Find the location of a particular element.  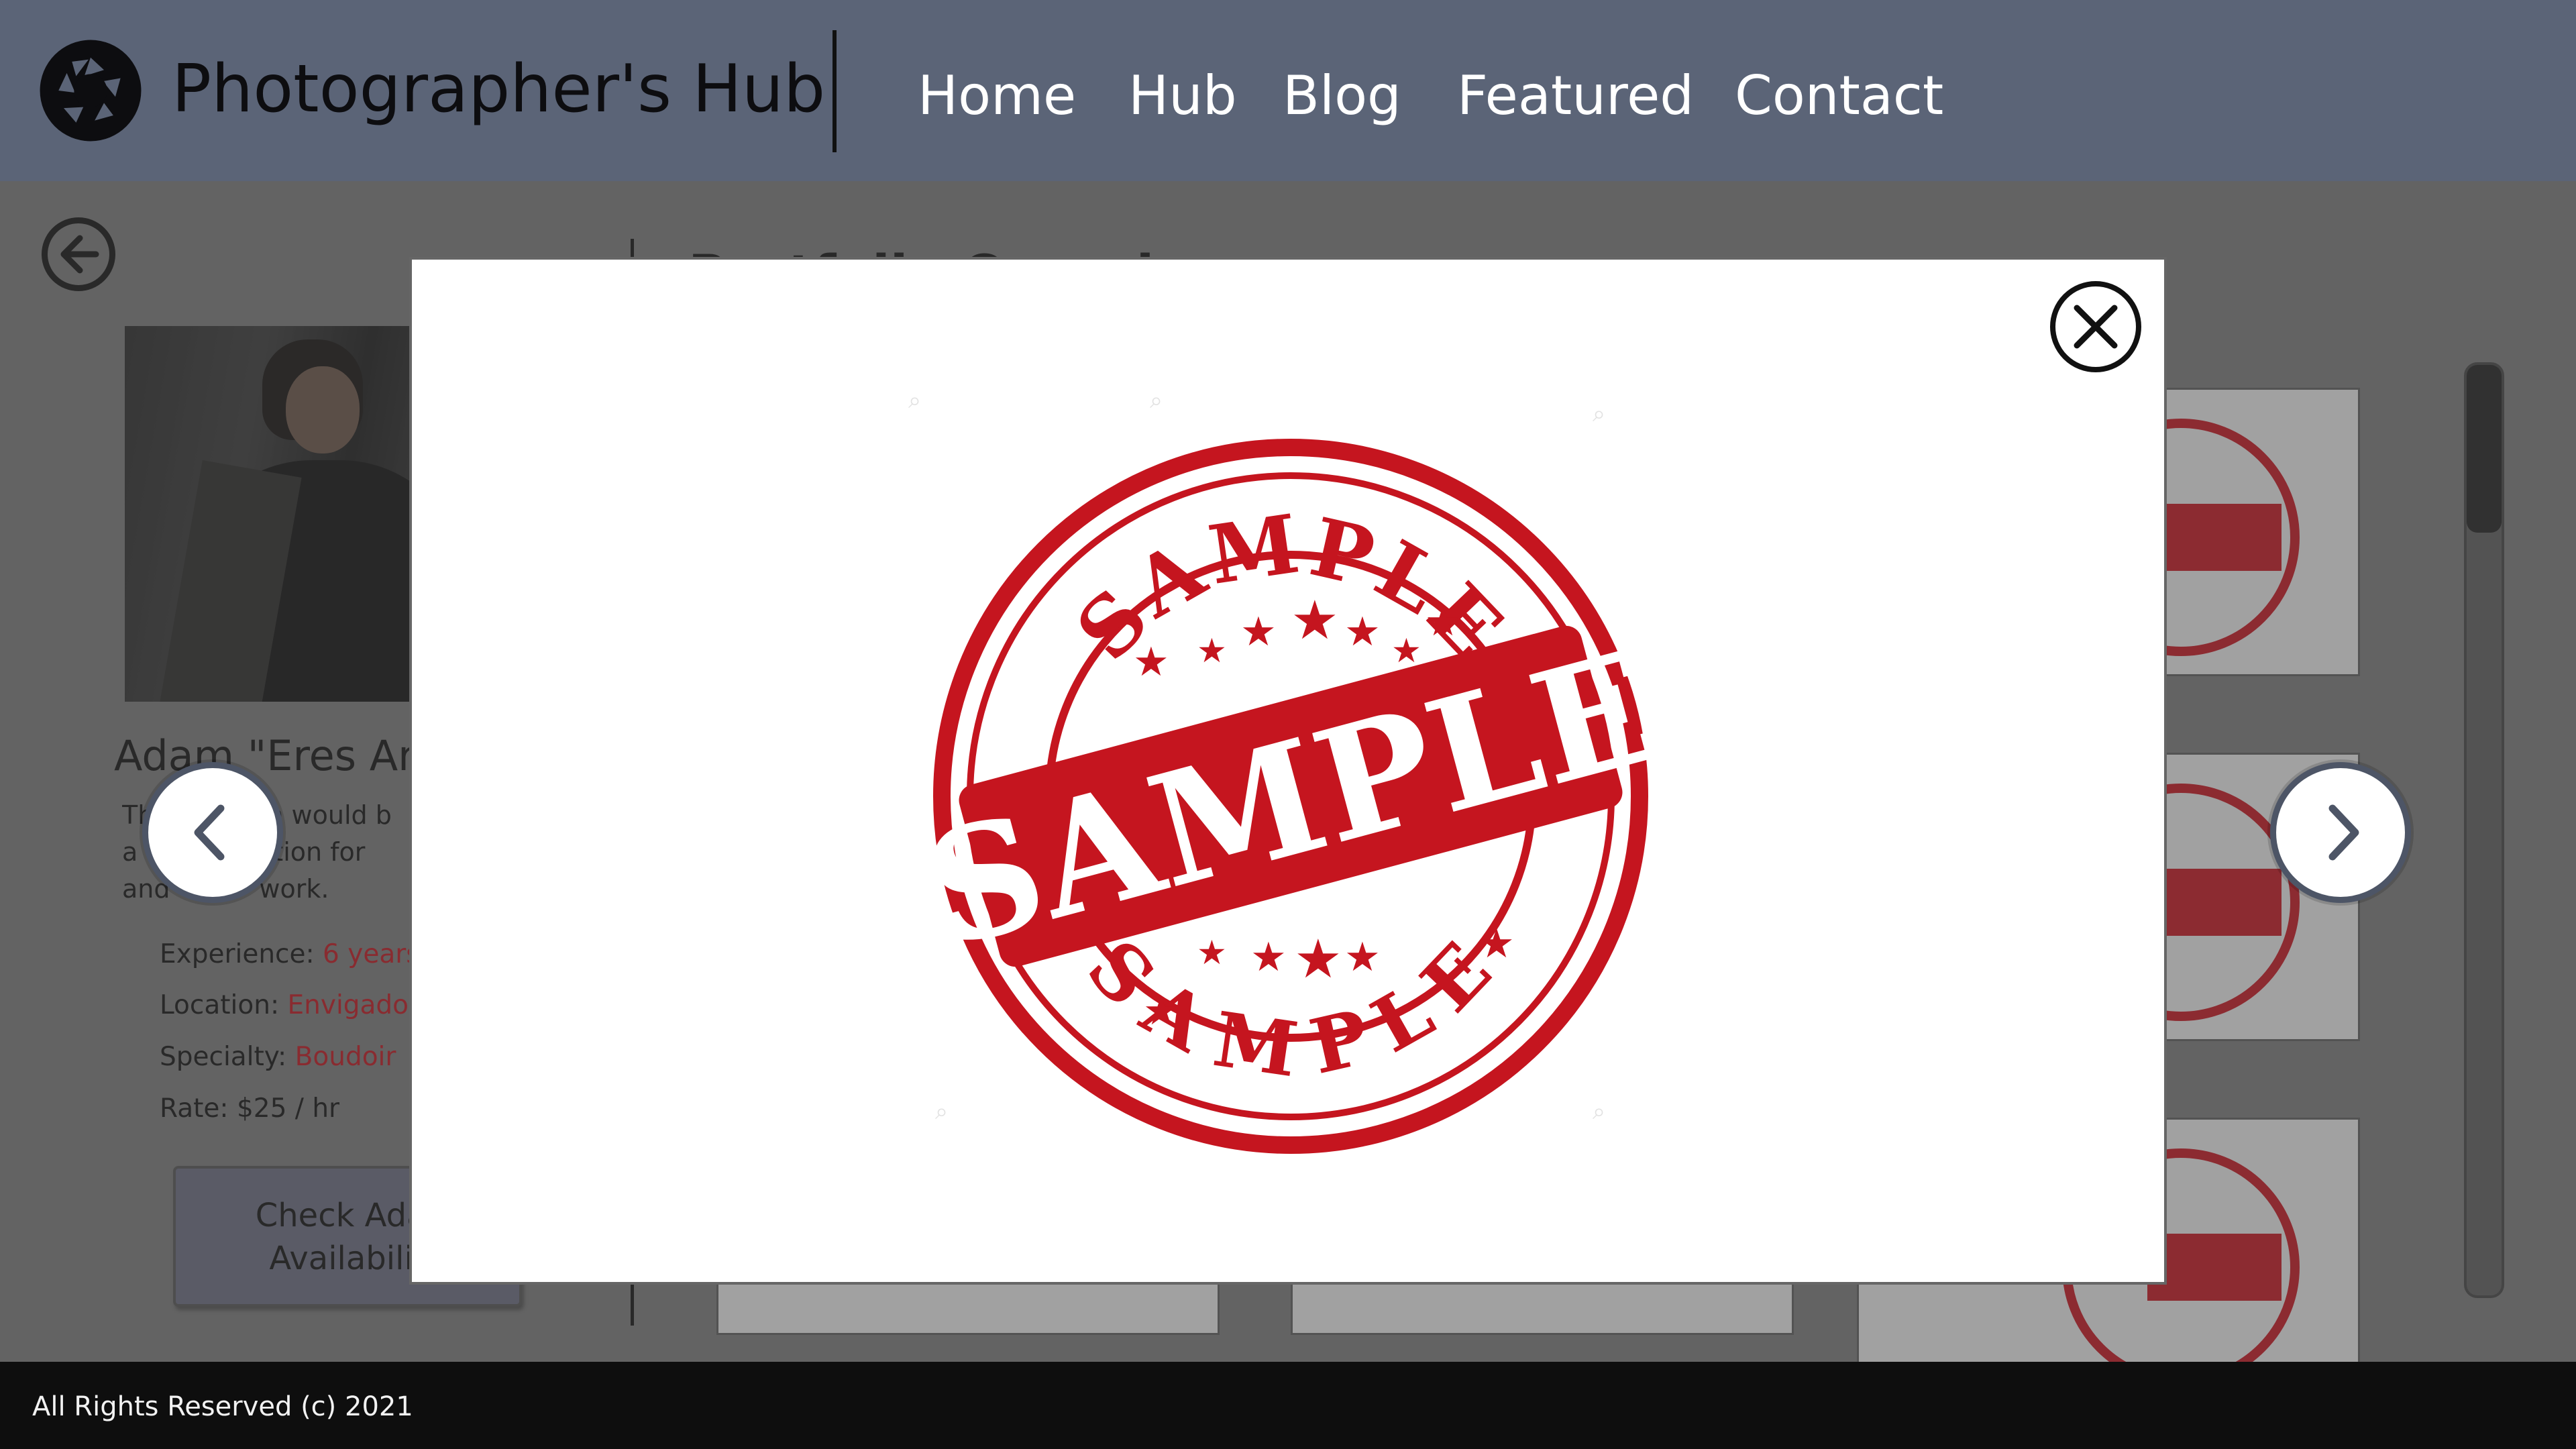

nav-contact: Contact is located at coordinates (1839, 90).